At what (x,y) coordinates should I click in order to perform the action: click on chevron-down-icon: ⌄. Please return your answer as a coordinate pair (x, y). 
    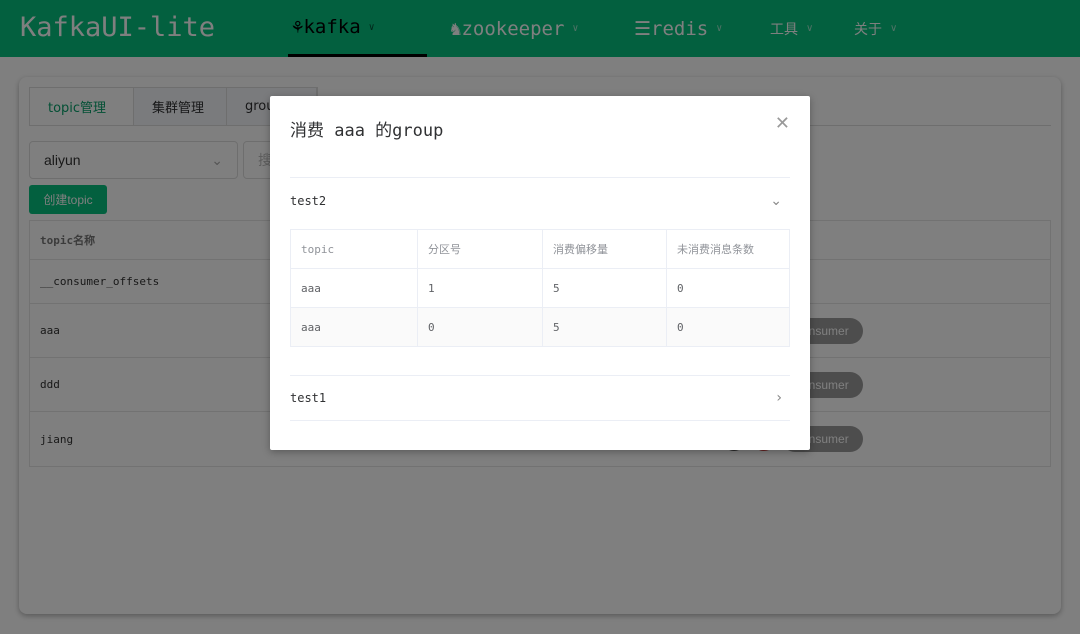
    Looking at the image, I should click on (776, 200).